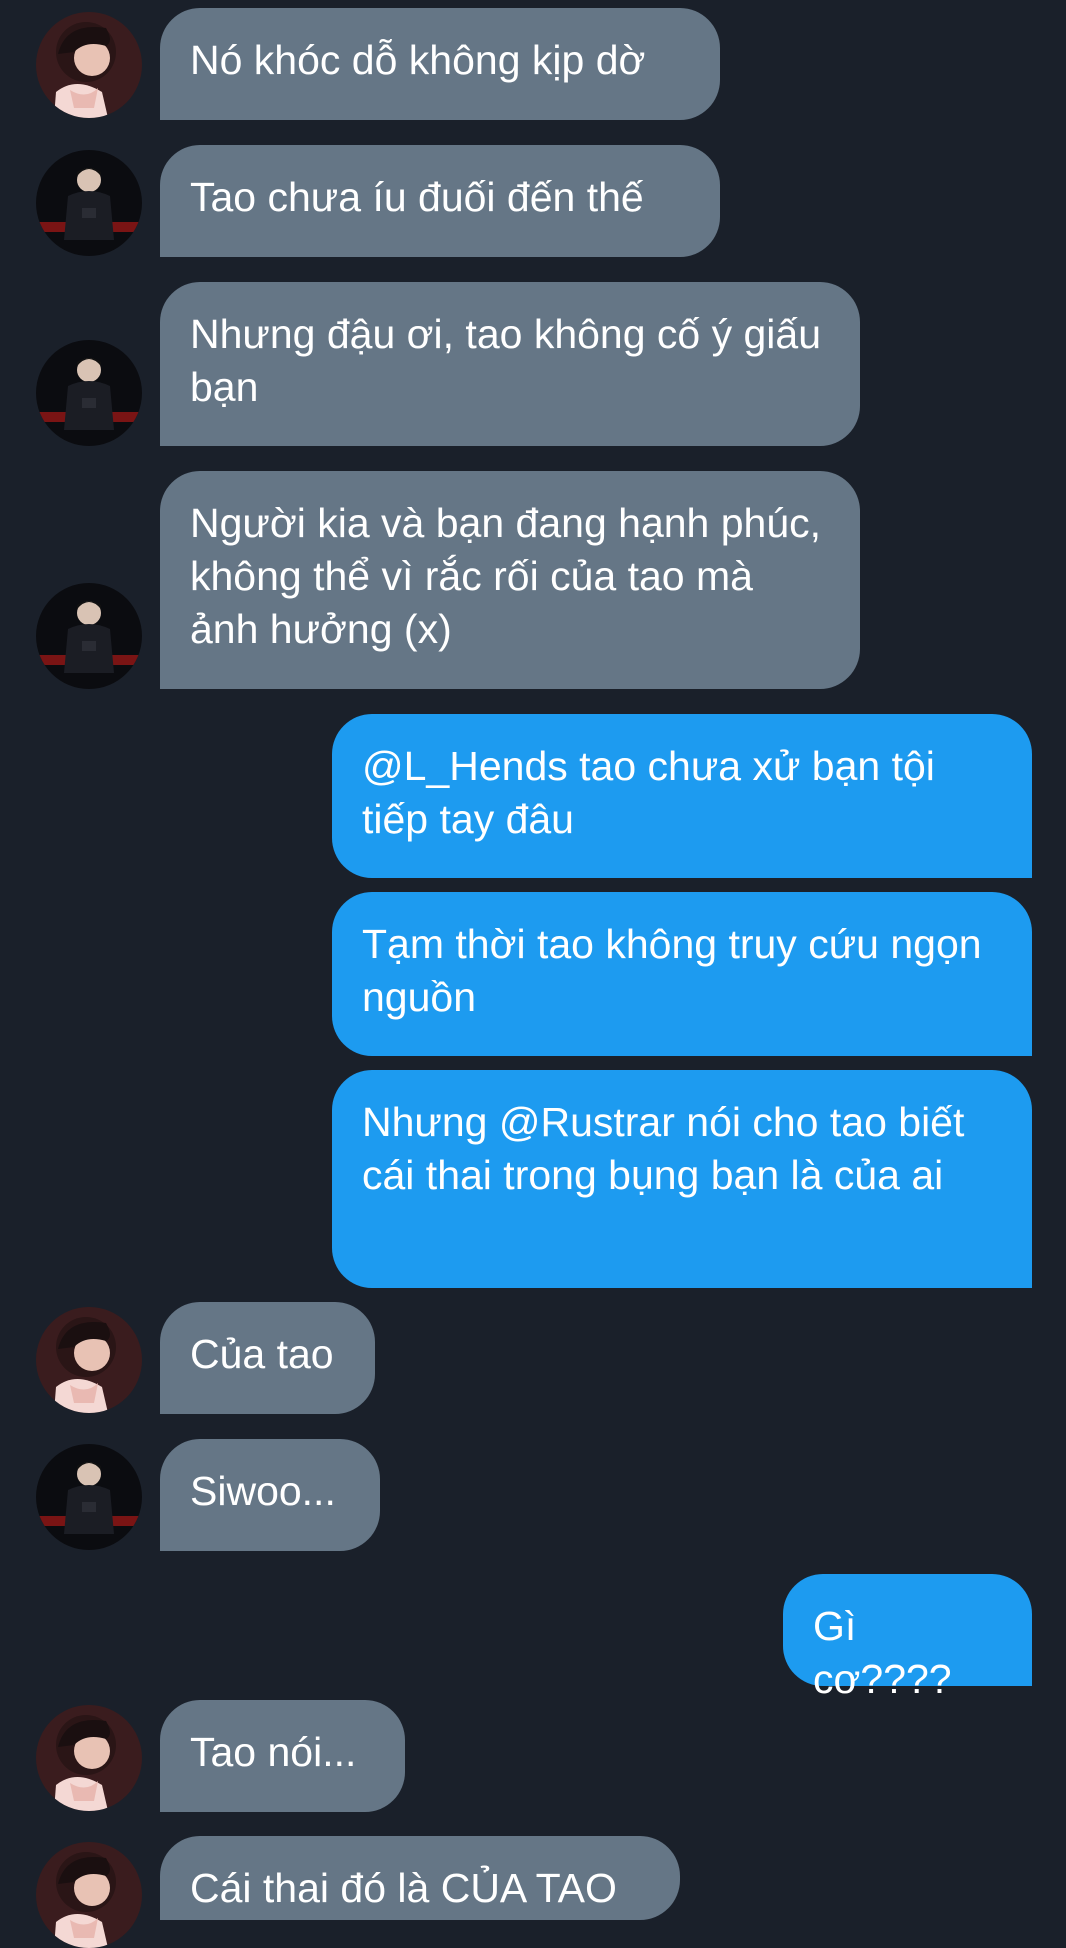 This screenshot has width=1066, height=1948. What do you see at coordinates (440, 64) in the screenshot?
I see `message-bubble-incoming: Nó khóc dỗ không kịp dờ` at bounding box center [440, 64].